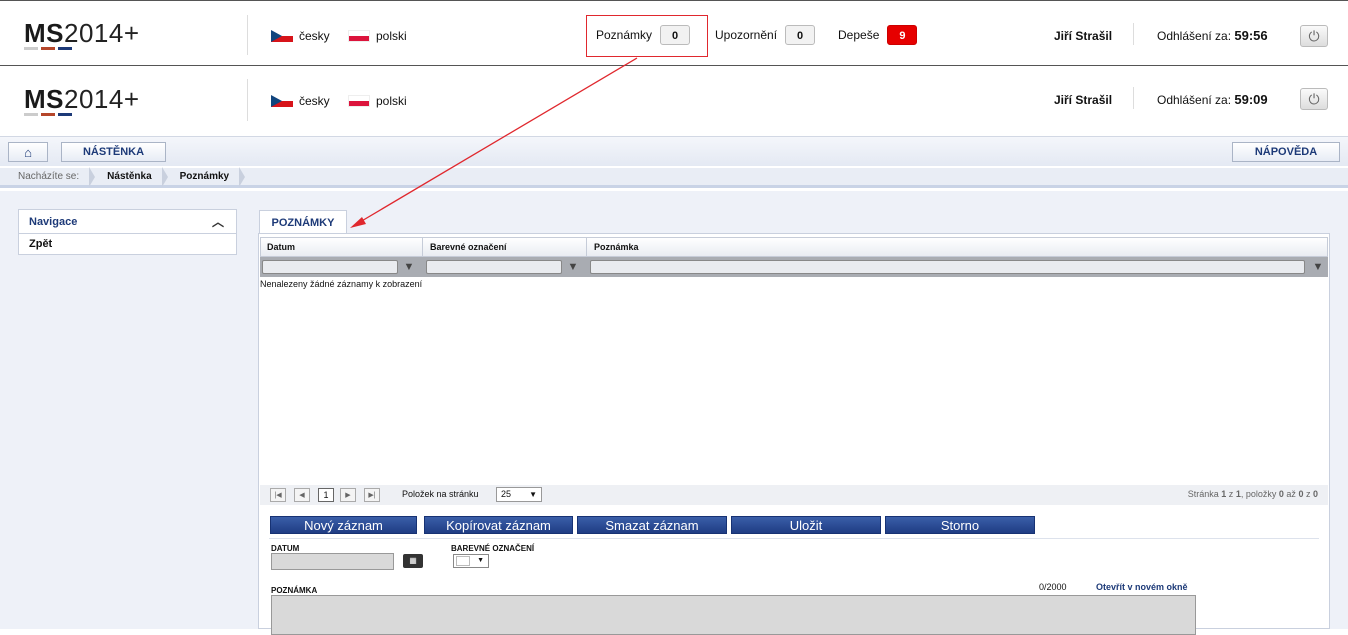  Describe the element at coordinates (282, 101) in the screenshot. I see `cz-flag-icon` at that location.